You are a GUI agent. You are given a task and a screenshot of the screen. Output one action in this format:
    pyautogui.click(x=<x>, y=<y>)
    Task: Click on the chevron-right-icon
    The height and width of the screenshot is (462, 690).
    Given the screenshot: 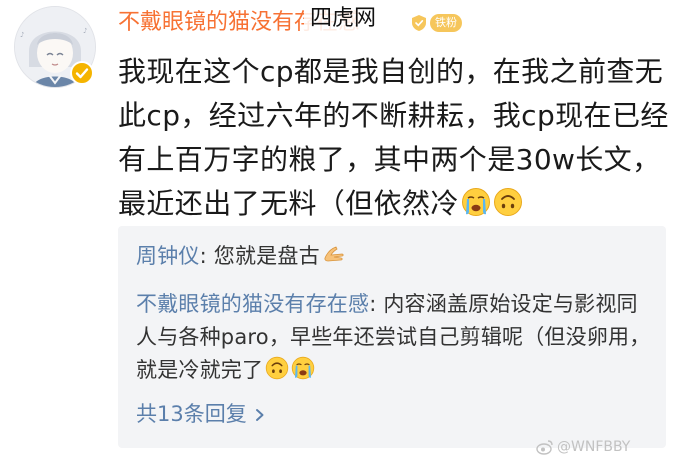 What is the action you would take?
    pyautogui.click(x=259, y=414)
    